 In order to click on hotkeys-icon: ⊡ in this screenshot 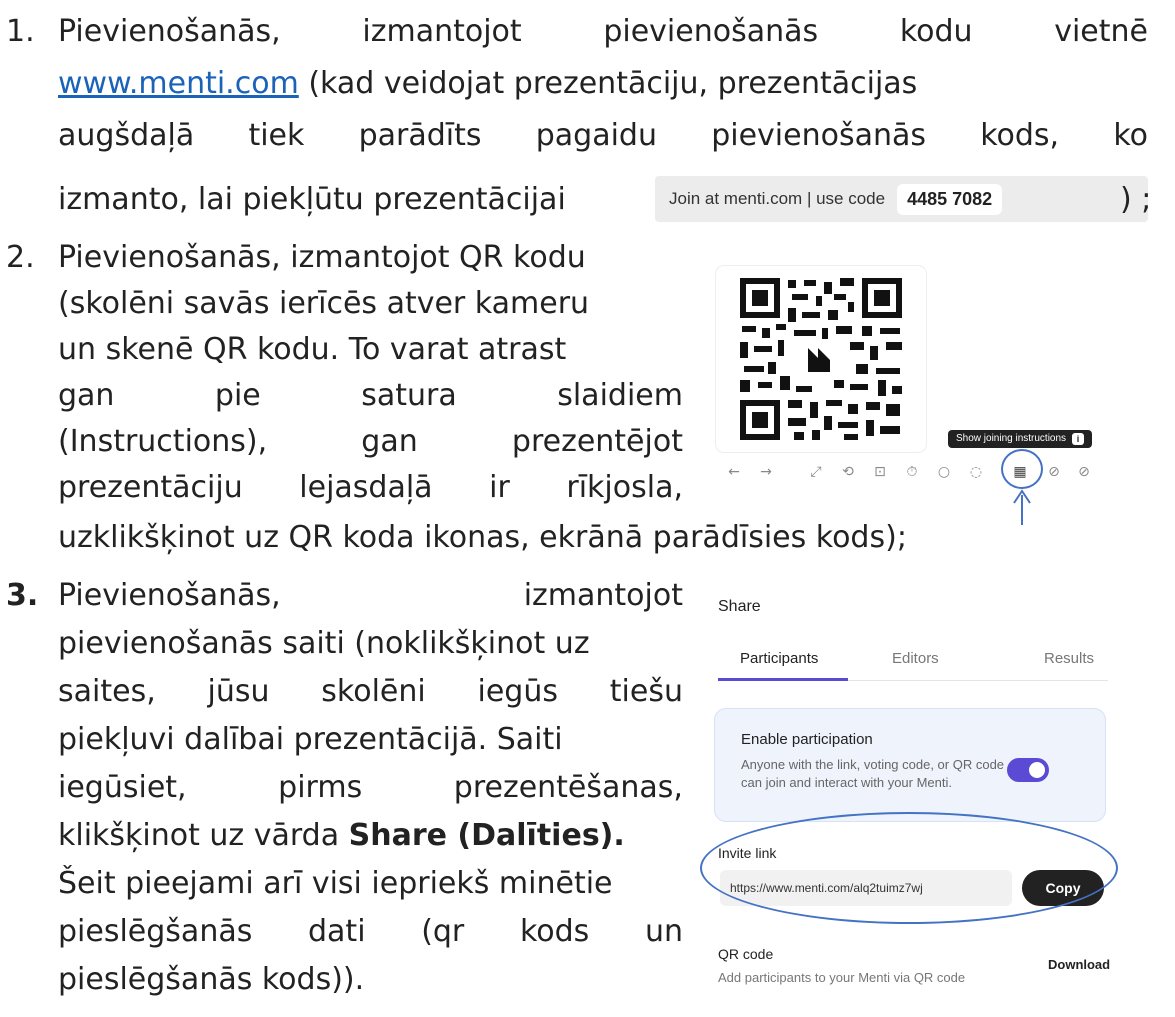, I will do `click(880, 472)`.